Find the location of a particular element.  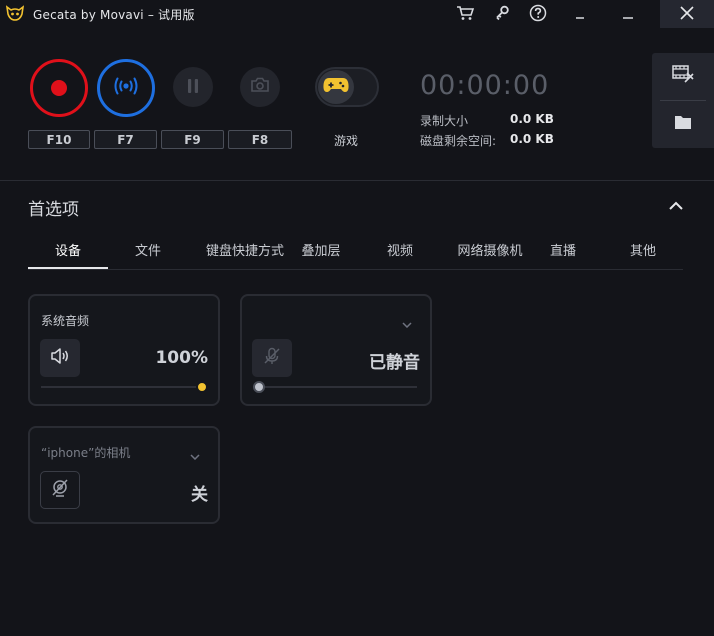

broadcast-icon is located at coordinates (126, 88).